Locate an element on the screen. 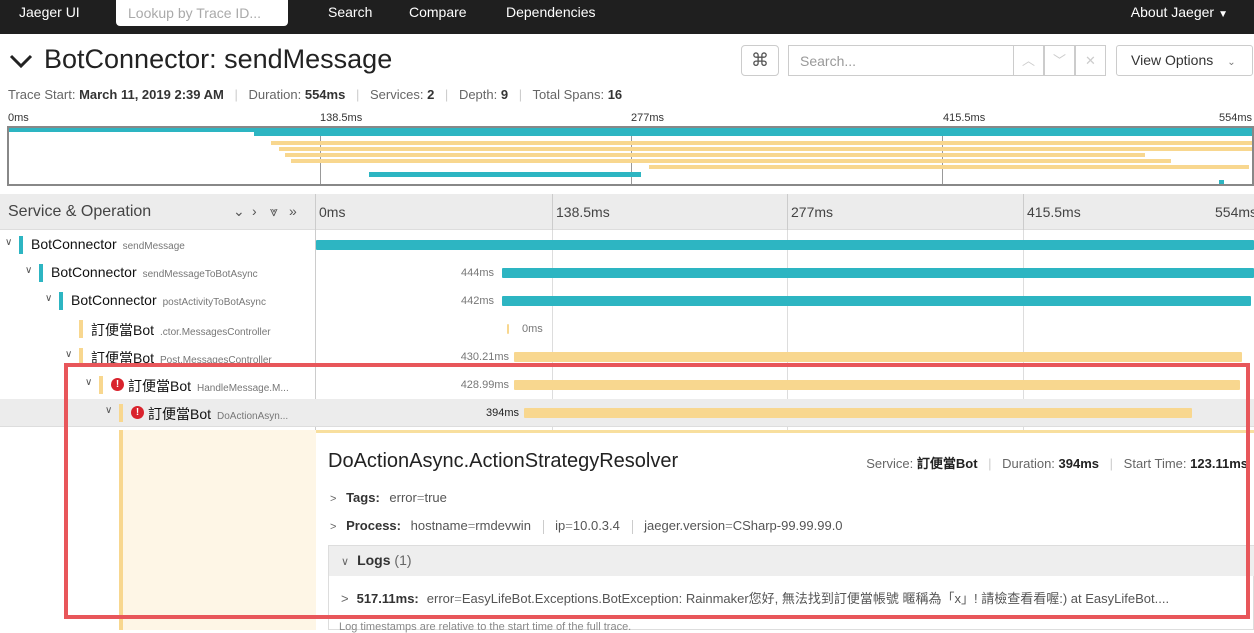  span-service-operation: BotConnector sendMessageToBotAsync is located at coordinates (154, 272).